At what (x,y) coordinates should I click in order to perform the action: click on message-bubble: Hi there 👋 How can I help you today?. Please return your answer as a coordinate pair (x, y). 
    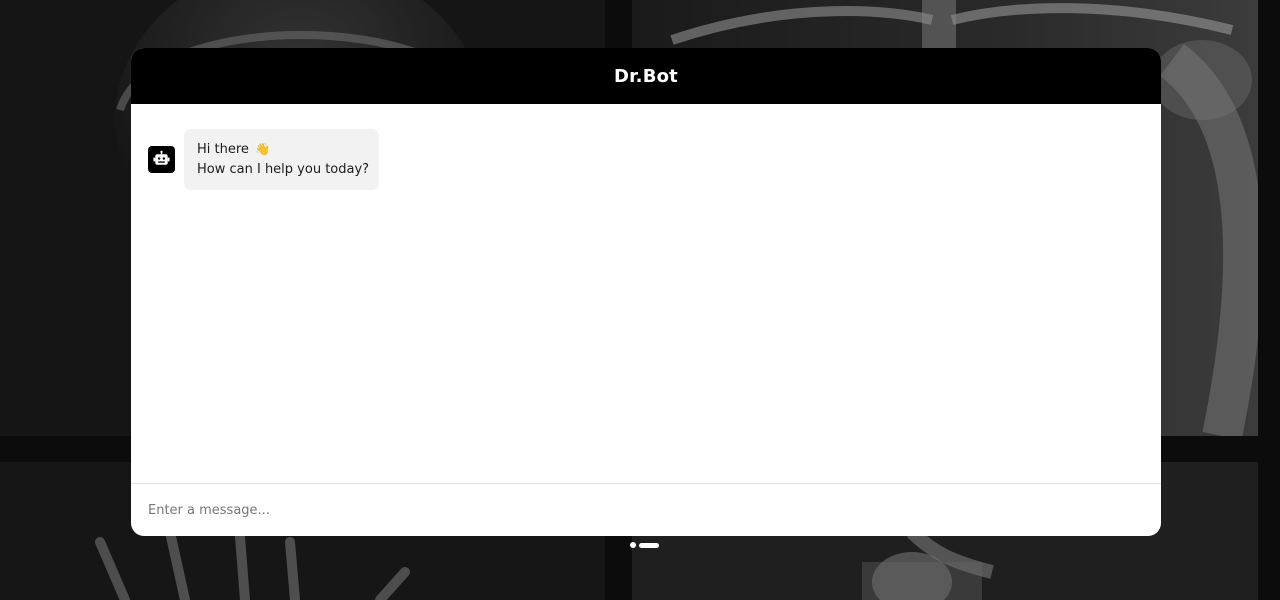
    Looking at the image, I should click on (281, 159).